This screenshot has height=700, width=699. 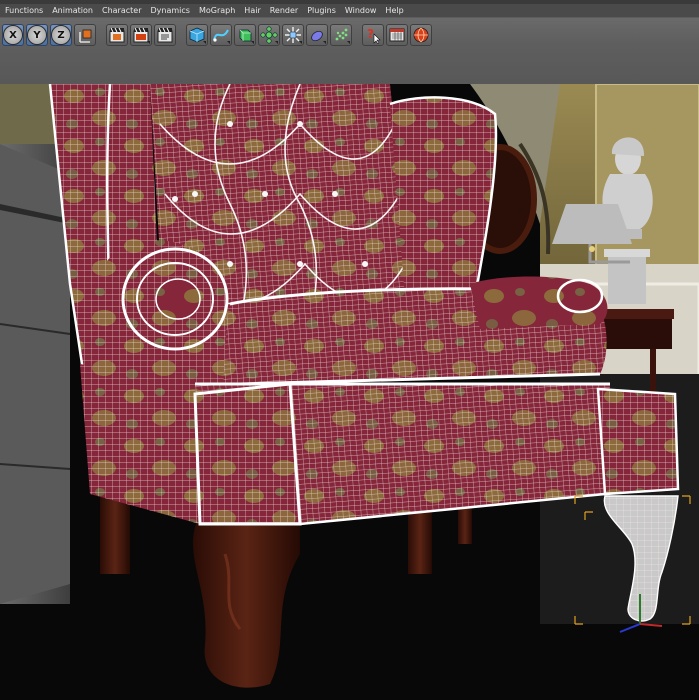 What do you see at coordinates (269, 35) in the screenshot?
I see `array-cloner-button` at bounding box center [269, 35].